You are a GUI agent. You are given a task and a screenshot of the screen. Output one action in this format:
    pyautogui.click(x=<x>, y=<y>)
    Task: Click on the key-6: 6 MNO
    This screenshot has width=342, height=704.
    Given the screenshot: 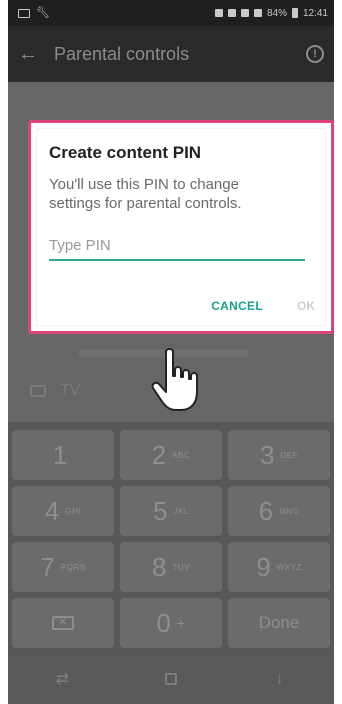 What is the action you would take?
    pyautogui.click(x=279, y=511)
    